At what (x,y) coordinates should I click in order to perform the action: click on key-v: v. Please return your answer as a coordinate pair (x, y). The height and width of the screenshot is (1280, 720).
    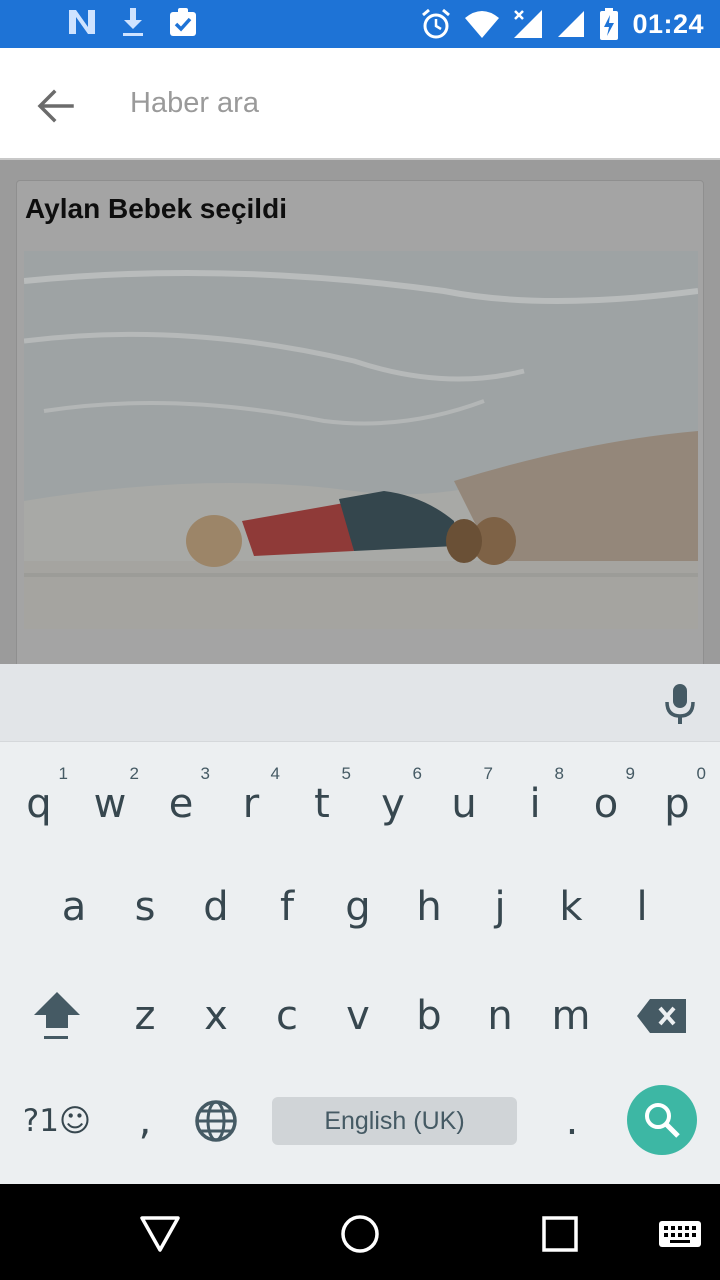
    Looking at the image, I should click on (358, 1016).